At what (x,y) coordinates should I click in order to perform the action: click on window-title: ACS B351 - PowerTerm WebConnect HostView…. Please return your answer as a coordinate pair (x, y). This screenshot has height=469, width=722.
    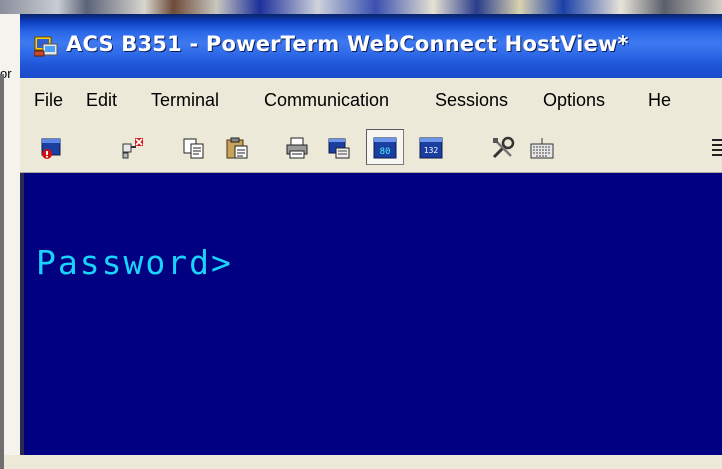
    Looking at the image, I should click on (347, 44).